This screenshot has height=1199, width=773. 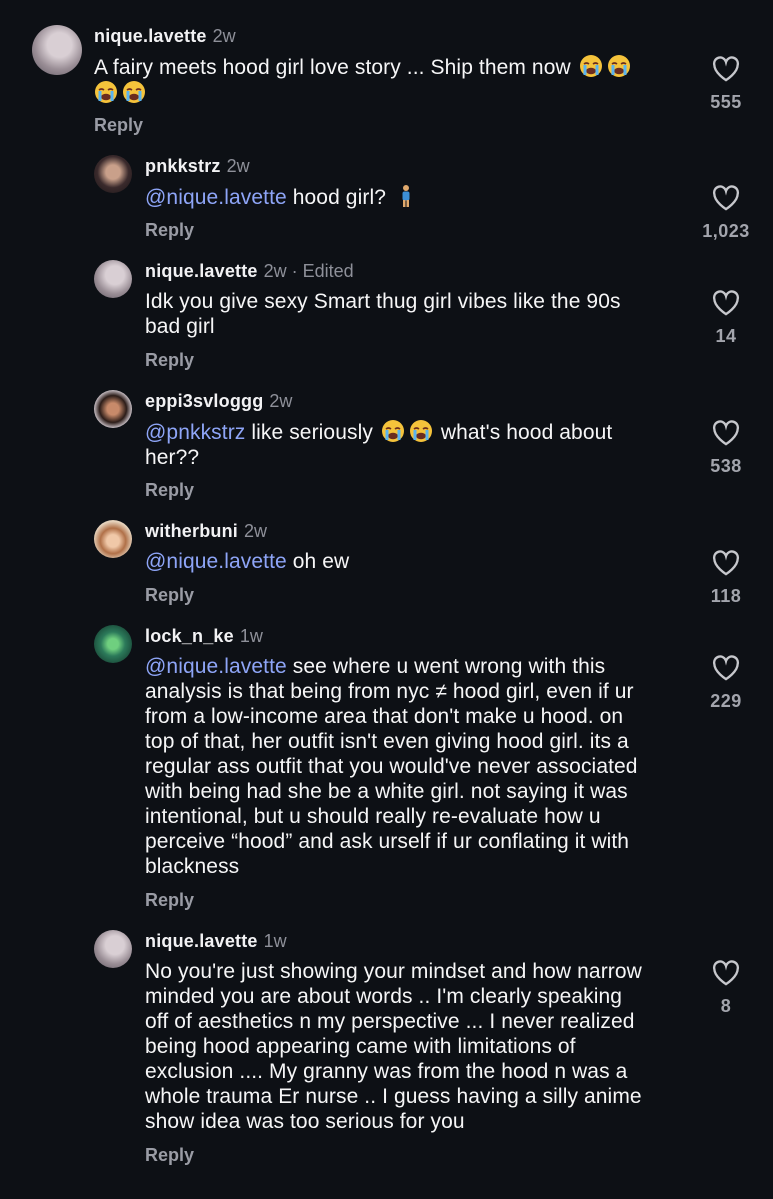 I want to click on like-button: 1,023, so click(x=726, y=213).